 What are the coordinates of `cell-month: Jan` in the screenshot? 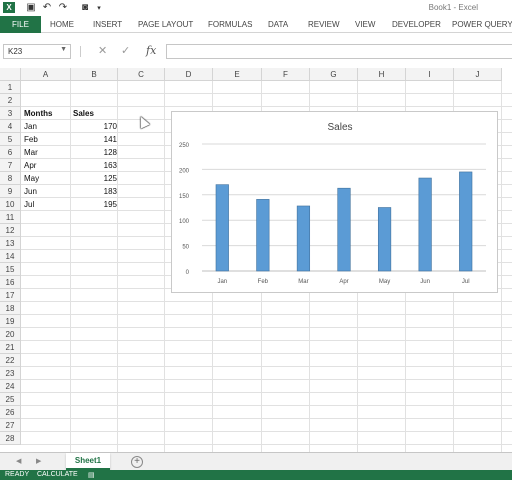 It's located at (46, 126).